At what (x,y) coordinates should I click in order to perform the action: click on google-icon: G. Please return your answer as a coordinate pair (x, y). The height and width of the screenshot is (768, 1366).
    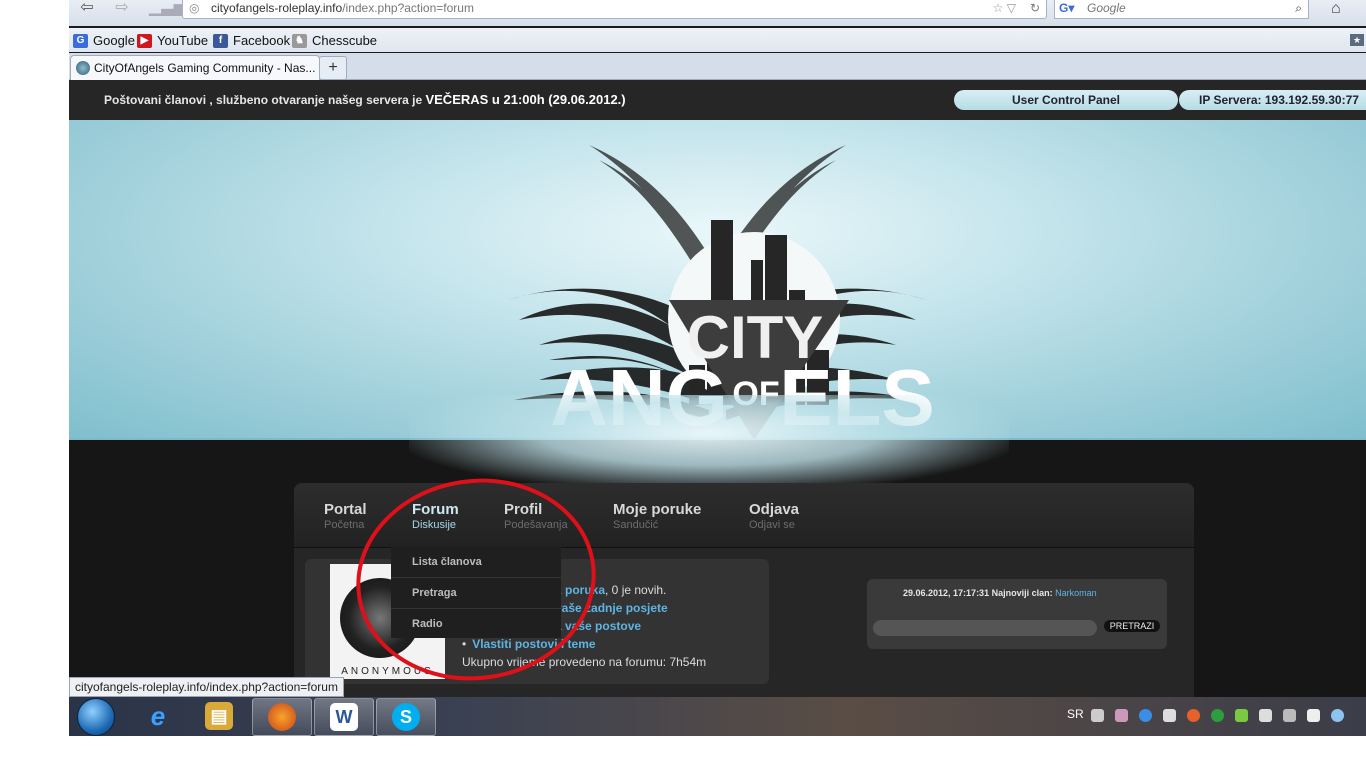
    Looking at the image, I should click on (80, 40).